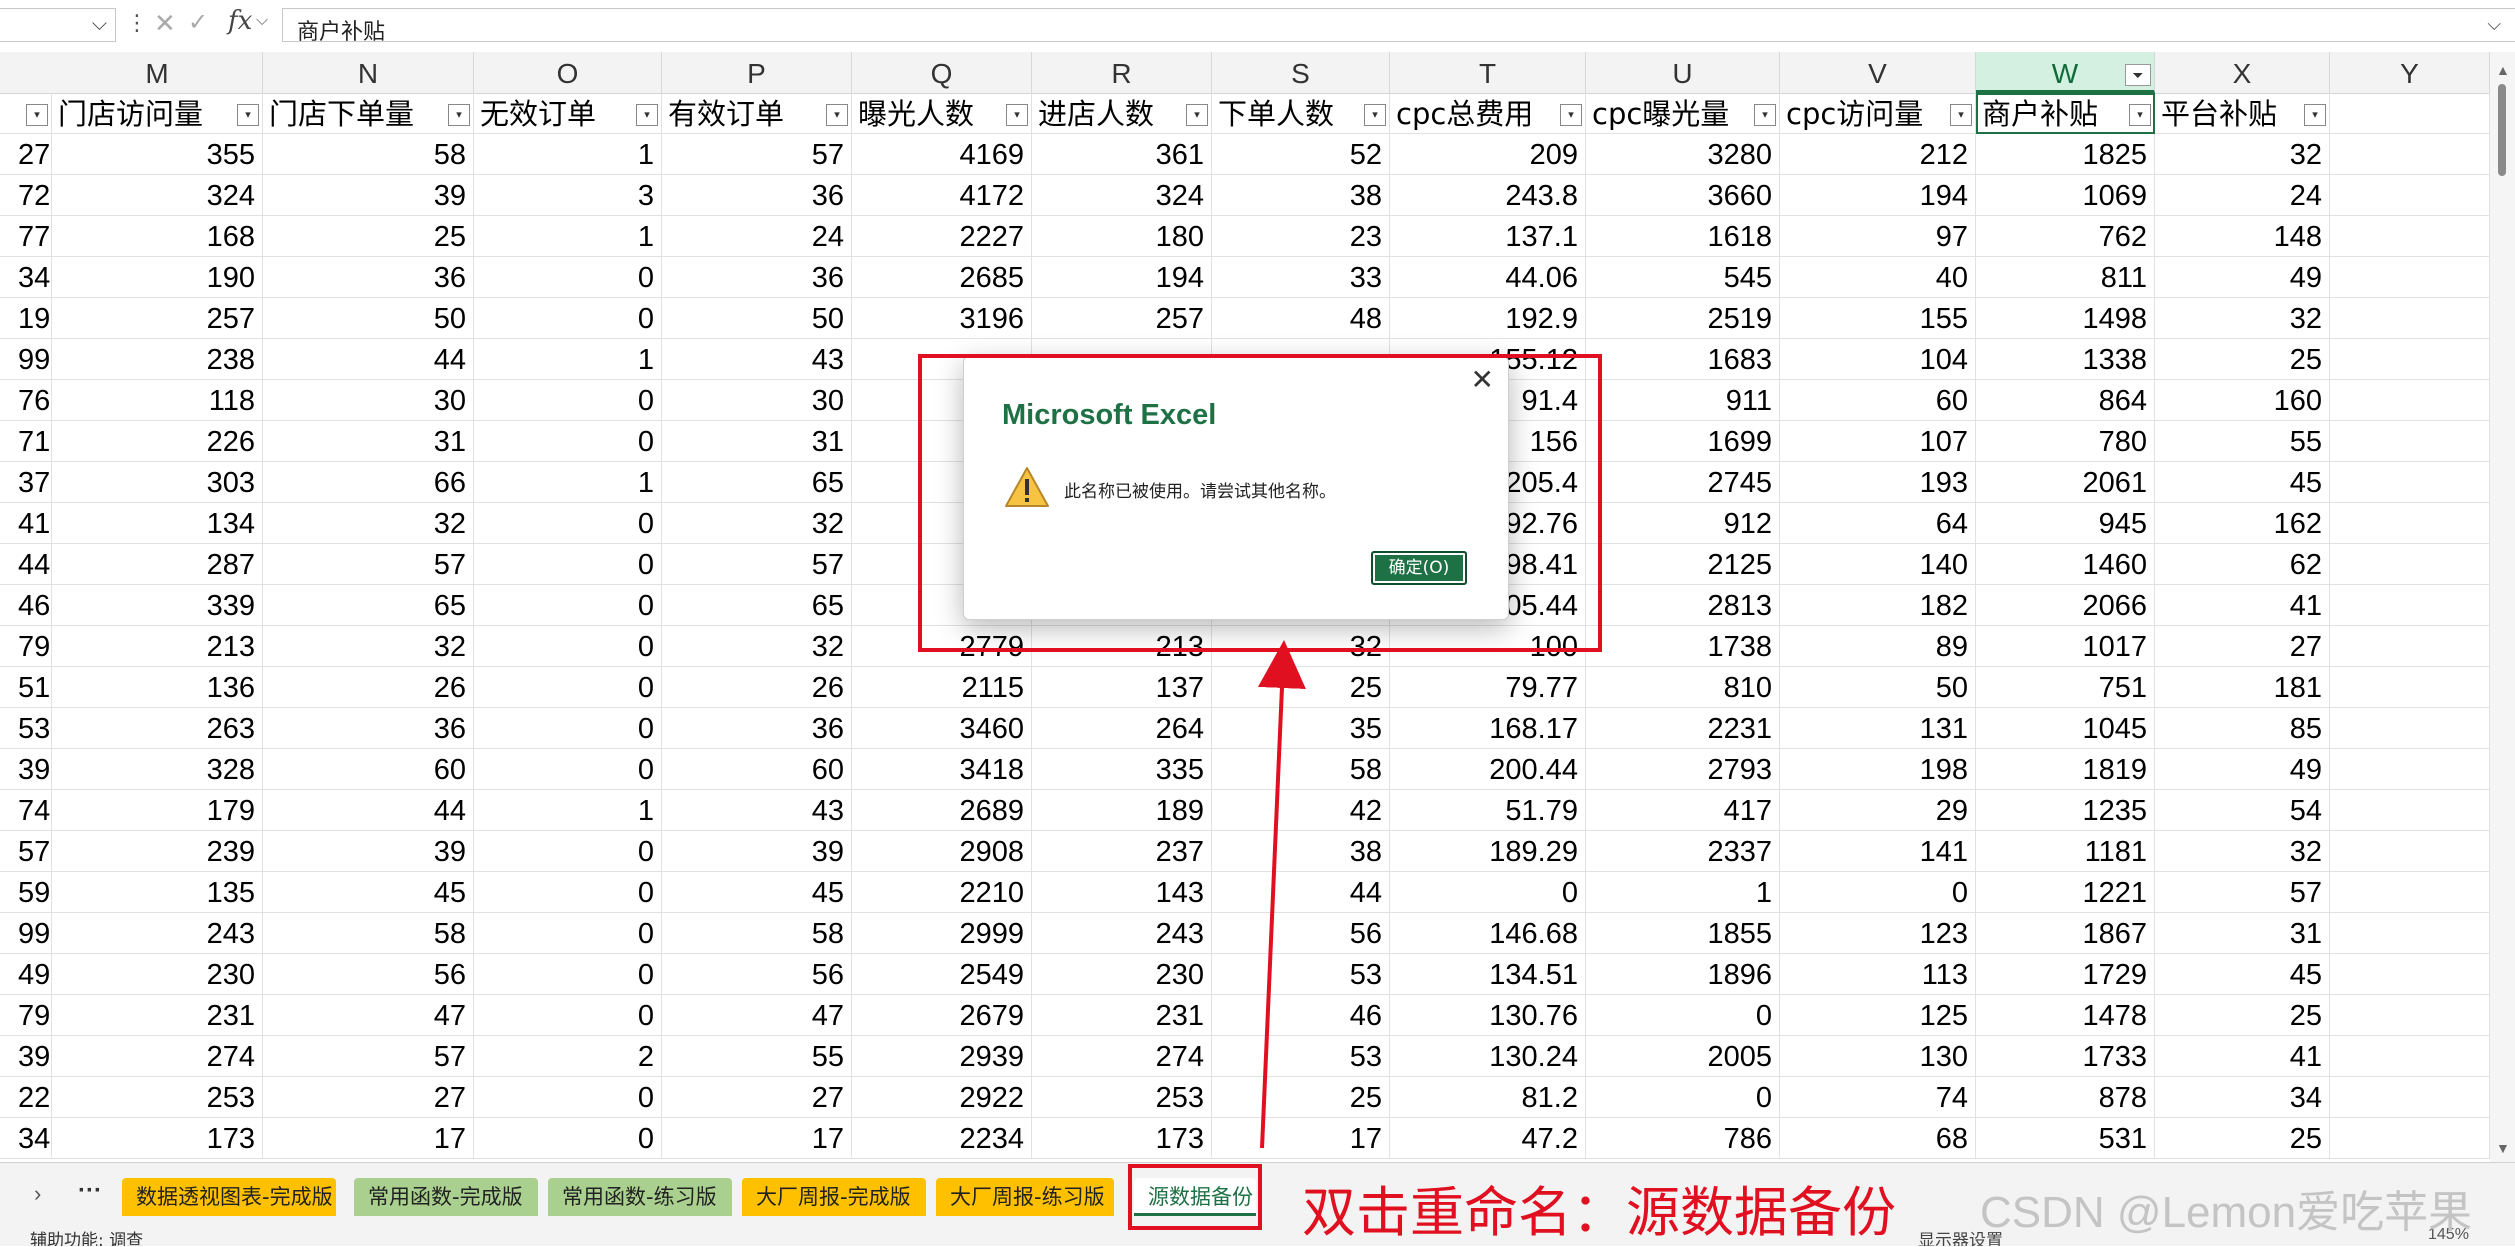 The height and width of the screenshot is (1247, 2515). Describe the element at coordinates (35, 400) in the screenshot. I see `cell-value: 76` at that location.